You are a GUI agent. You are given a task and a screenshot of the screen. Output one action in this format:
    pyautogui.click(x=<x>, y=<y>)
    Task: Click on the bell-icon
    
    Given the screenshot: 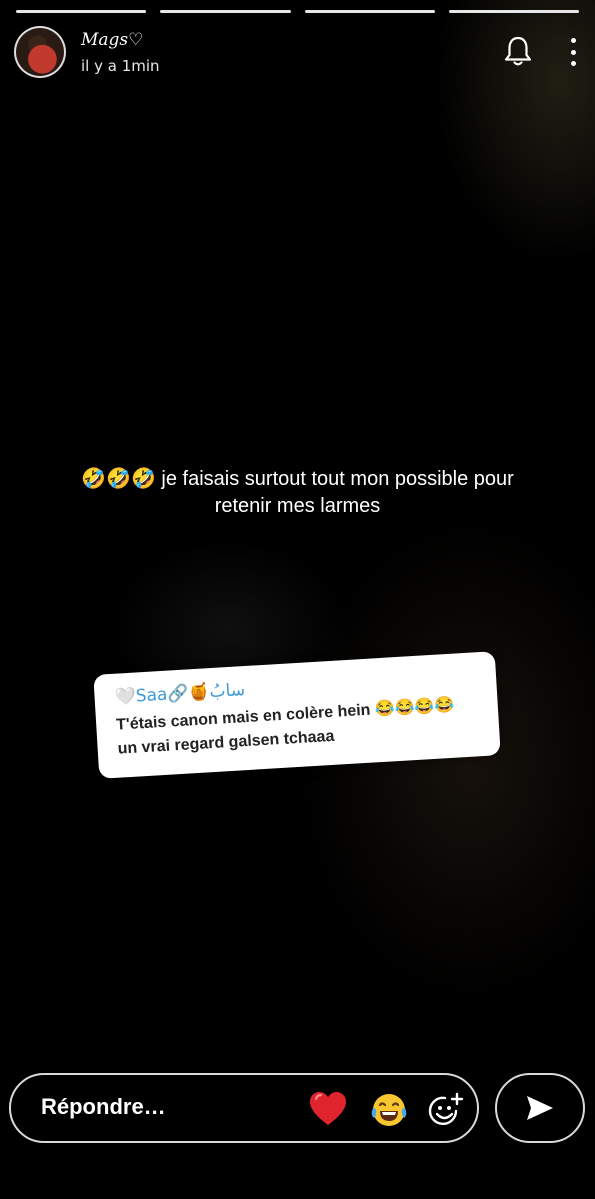 What is the action you would take?
    pyautogui.click(x=518, y=51)
    